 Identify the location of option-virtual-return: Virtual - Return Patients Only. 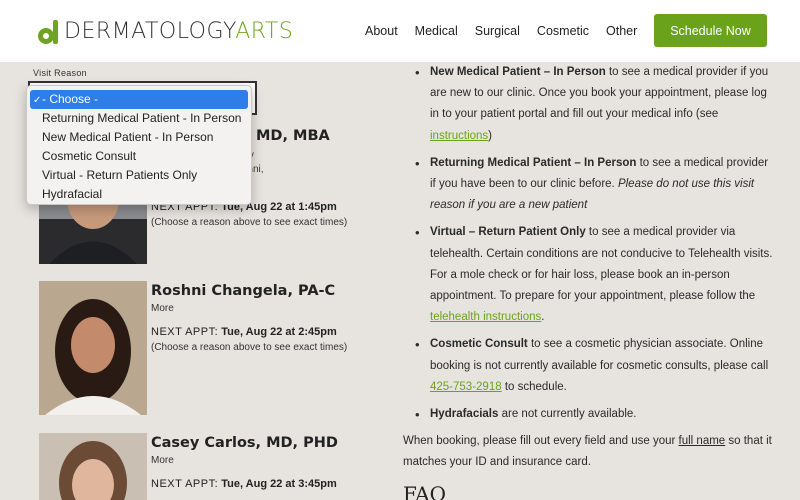
(139, 175).